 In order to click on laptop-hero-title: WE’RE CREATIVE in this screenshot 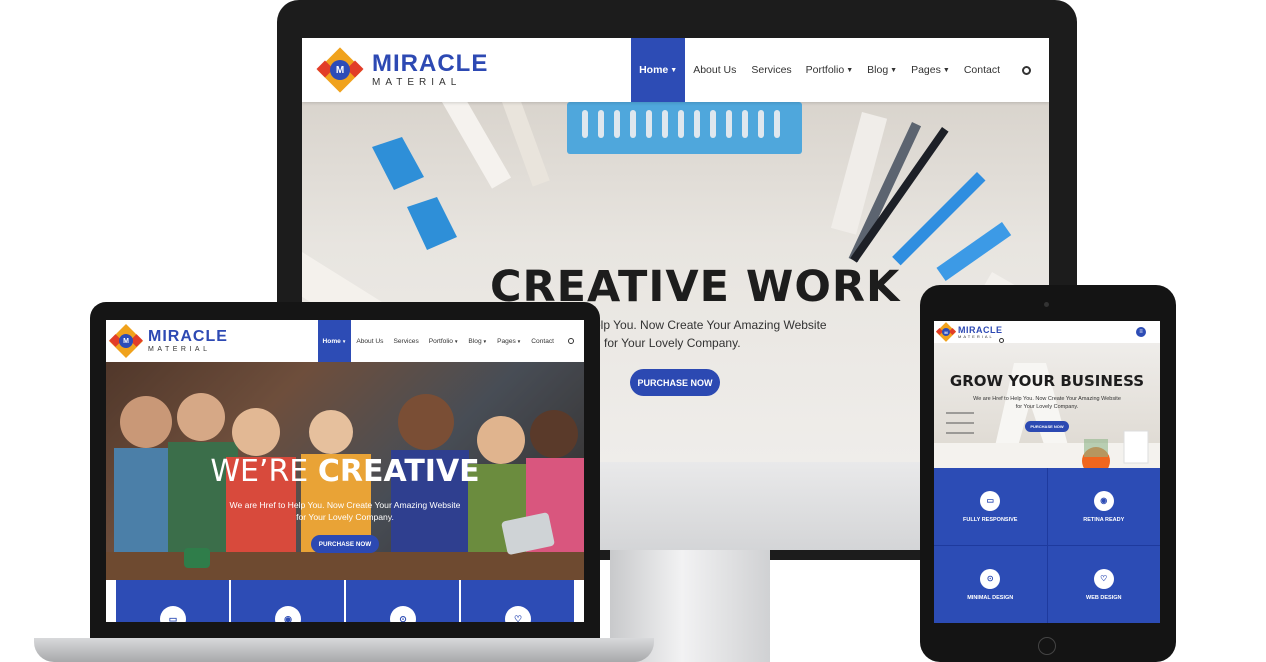, I will do `click(345, 471)`.